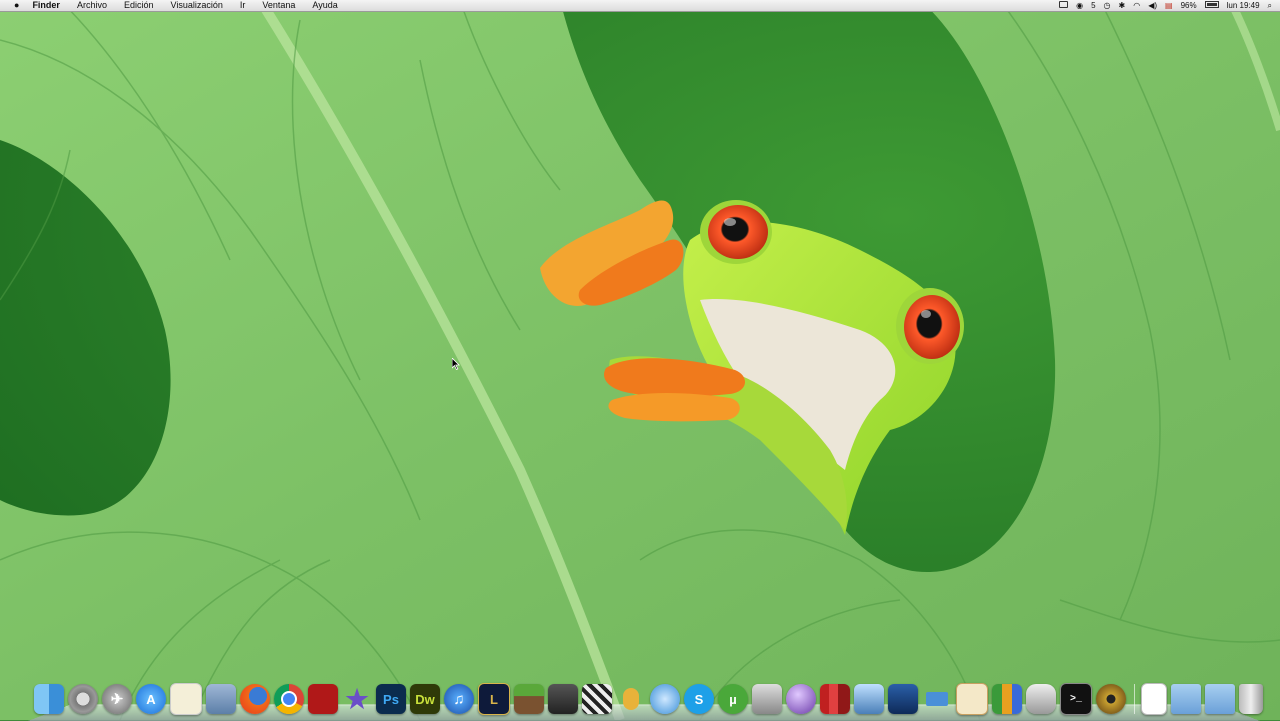  Describe the element at coordinates (1220, 699) in the screenshot. I see `downloads-folder-icon` at that location.